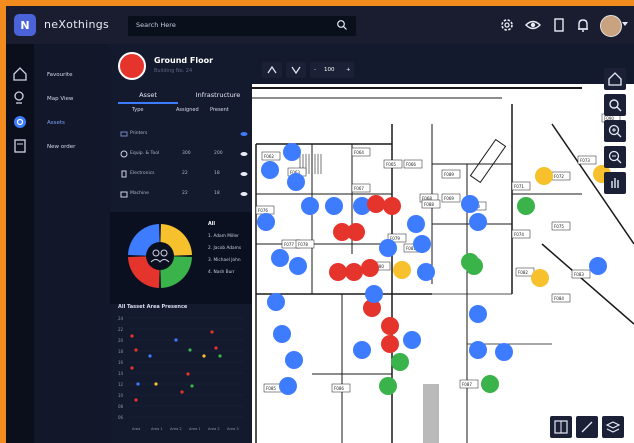 Image resolution: width=634 pixels, height=443 pixels. Describe the element at coordinates (61, 147) in the screenshot. I see `sidebar-item-new-order: New order` at that location.